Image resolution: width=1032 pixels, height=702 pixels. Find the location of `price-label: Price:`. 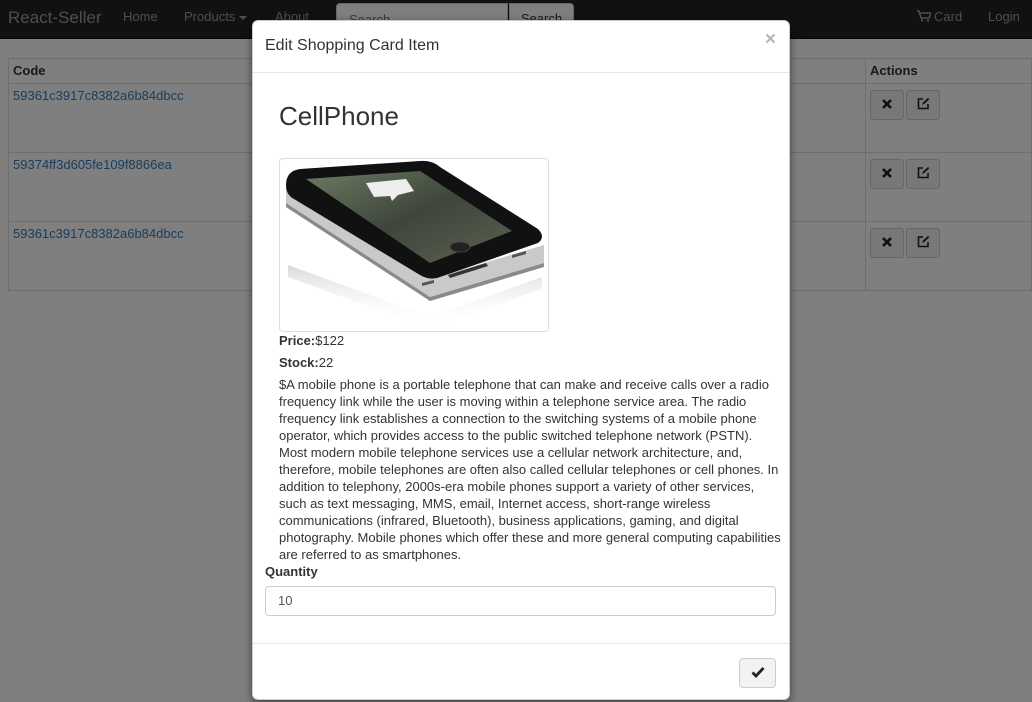

price-label: Price: is located at coordinates (297, 340).